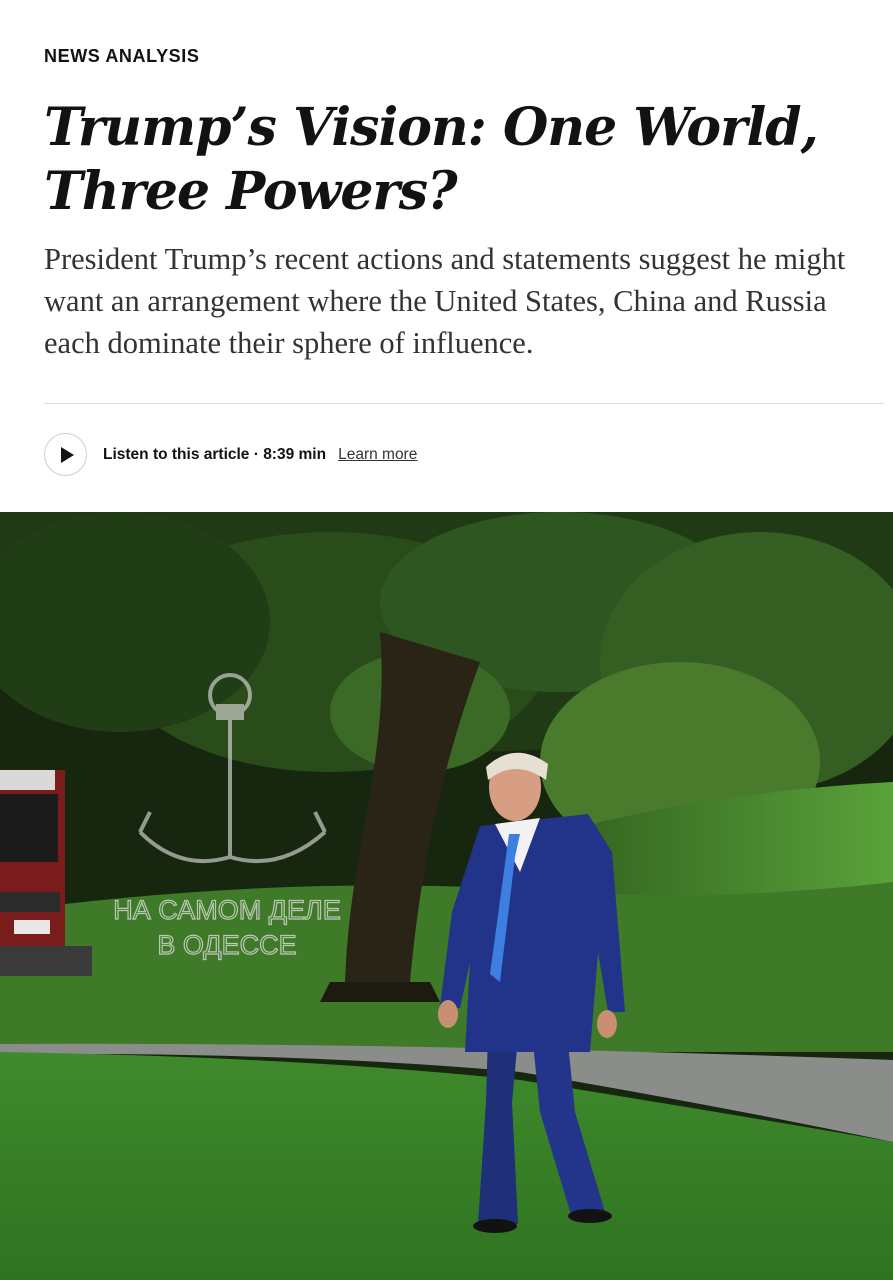  Describe the element at coordinates (431, 159) in the screenshot. I see `headline: Trump’s Vision: One World, Three Powers?` at that location.